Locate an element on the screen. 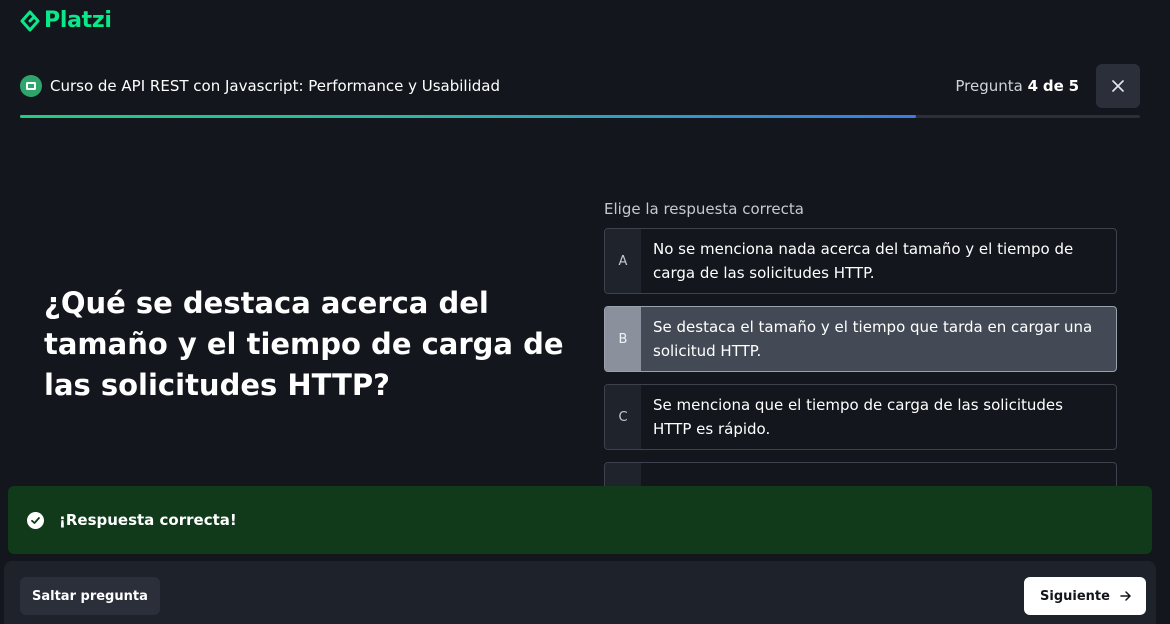  next-button-label: Siguiente is located at coordinates (1075, 596).